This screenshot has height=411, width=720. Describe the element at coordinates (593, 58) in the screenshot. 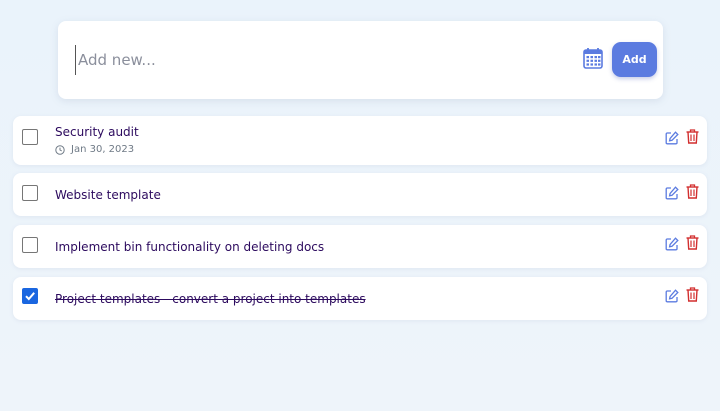

I see `calendar-icon` at that location.